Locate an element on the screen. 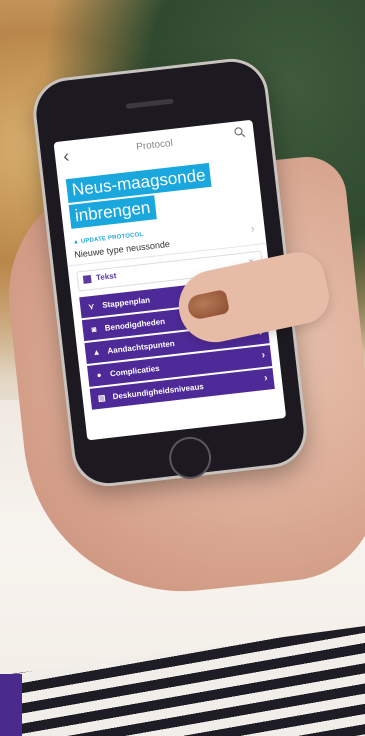  menu-item-label: Aandachtspunten is located at coordinates (141, 347).